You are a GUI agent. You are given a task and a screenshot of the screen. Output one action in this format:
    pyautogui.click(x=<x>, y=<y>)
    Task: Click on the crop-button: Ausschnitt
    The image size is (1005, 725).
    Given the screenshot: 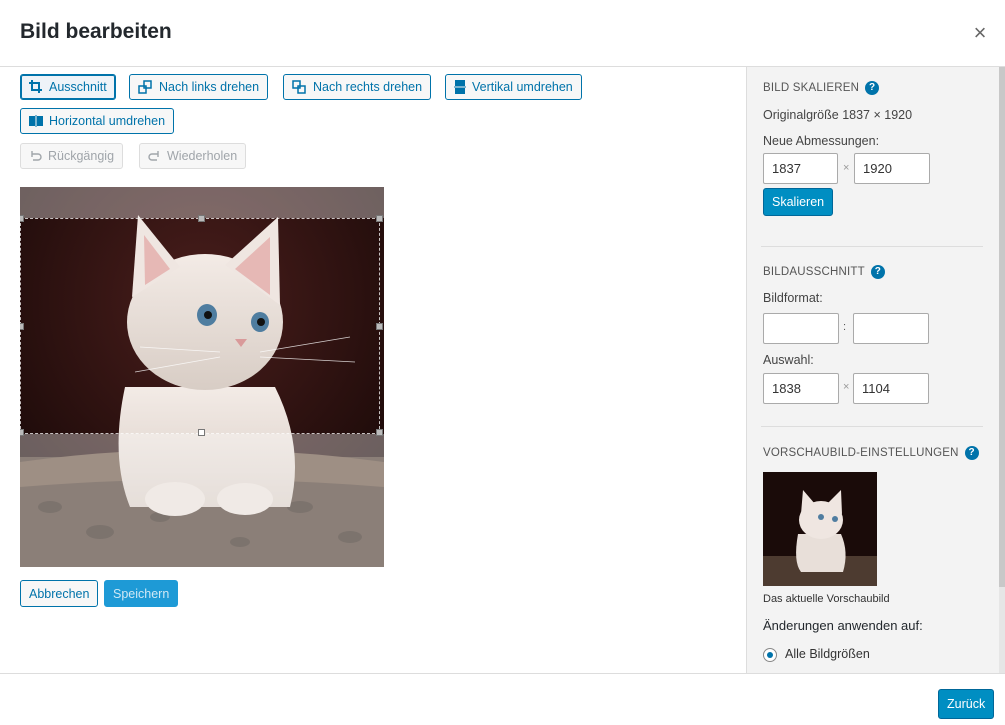 What is the action you would take?
    pyautogui.click(x=68, y=87)
    